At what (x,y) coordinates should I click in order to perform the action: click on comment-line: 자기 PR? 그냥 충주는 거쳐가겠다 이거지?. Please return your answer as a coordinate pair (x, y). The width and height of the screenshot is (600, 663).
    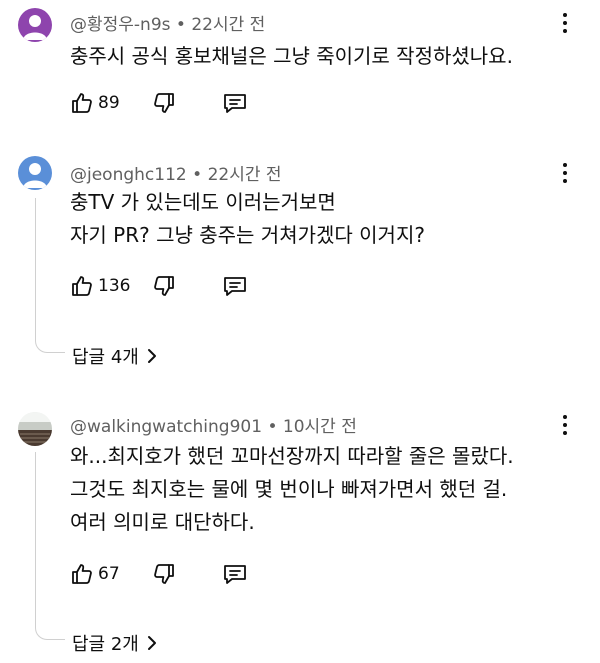
    Looking at the image, I should click on (247, 235).